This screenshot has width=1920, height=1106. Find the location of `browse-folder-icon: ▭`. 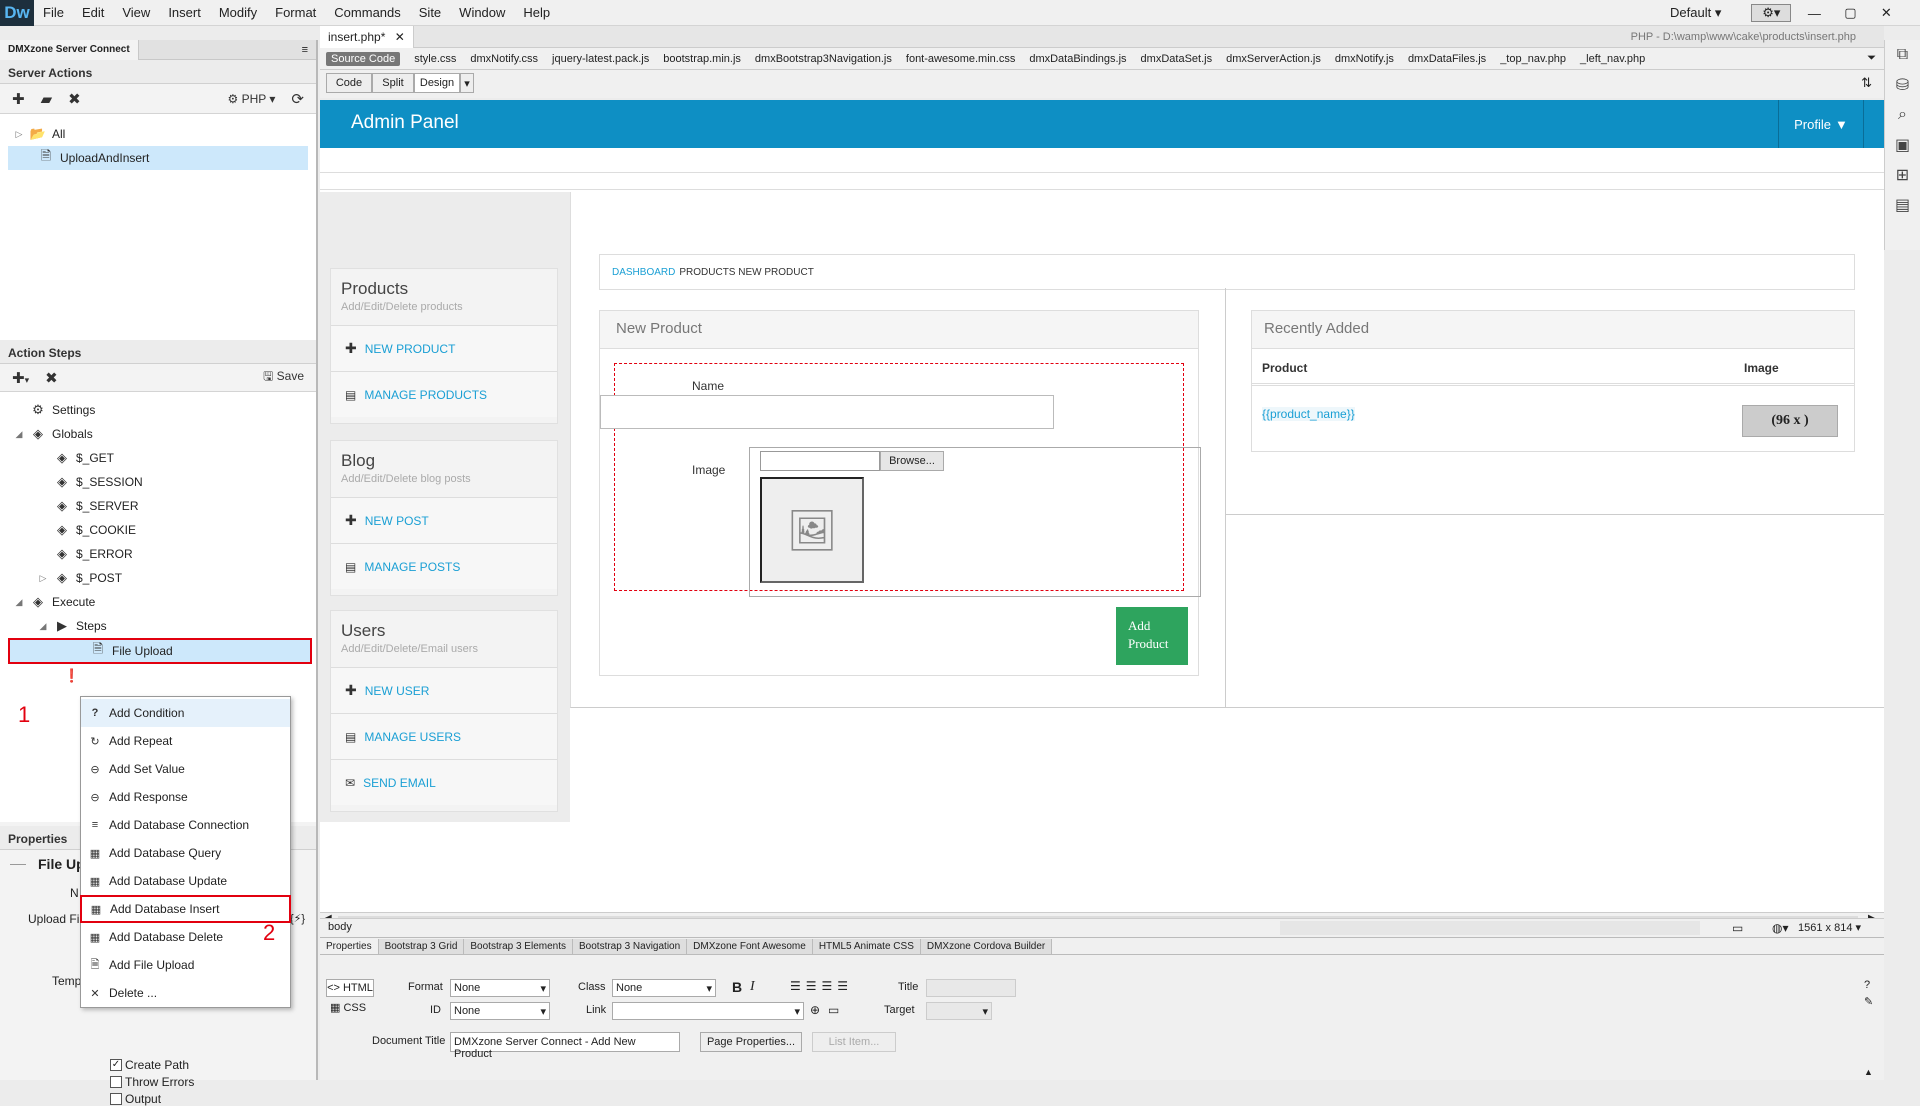

browse-folder-icon: ▭ is located at coordinates (833, 1010).